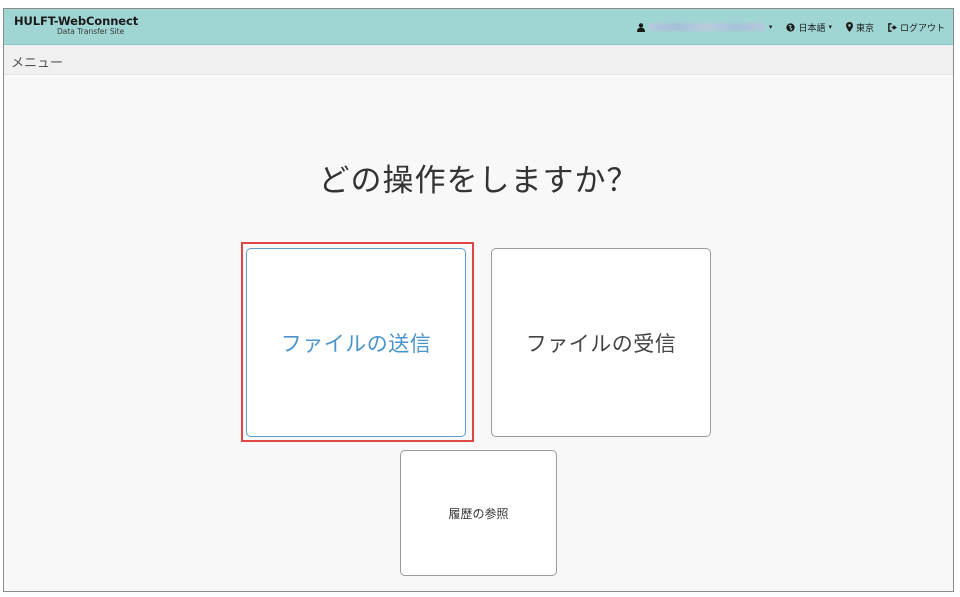  I want to click on send-file-button: ファイルの送信, so click(356, 342).